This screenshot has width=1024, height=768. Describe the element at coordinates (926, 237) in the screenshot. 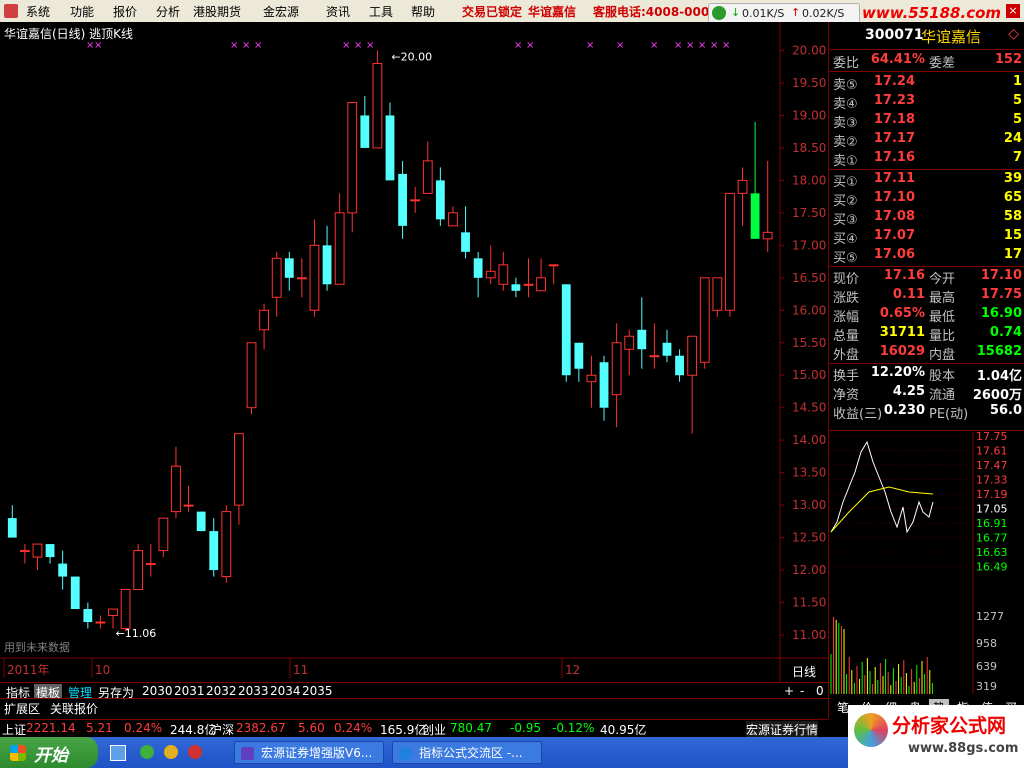

I see `bid-level-row: 买④ 17.07 15` at that location.